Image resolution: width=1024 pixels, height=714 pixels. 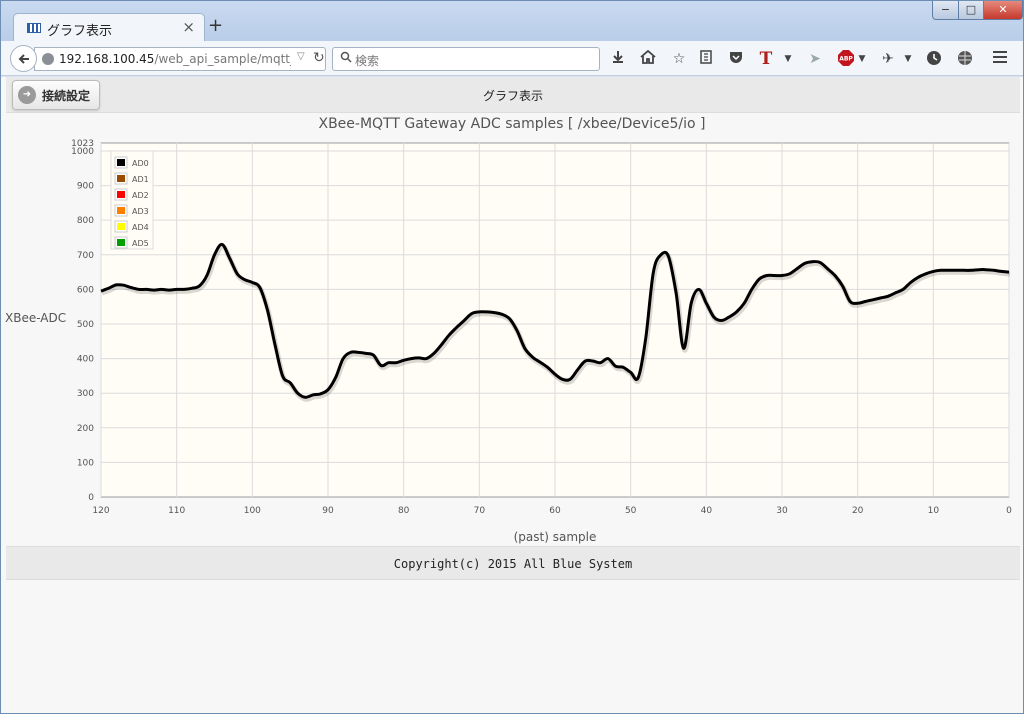 What do you see at coordinates (1003, 10) in the screenshot?
I see `window-close-button: ✕` at bounding box center [1003, 10].